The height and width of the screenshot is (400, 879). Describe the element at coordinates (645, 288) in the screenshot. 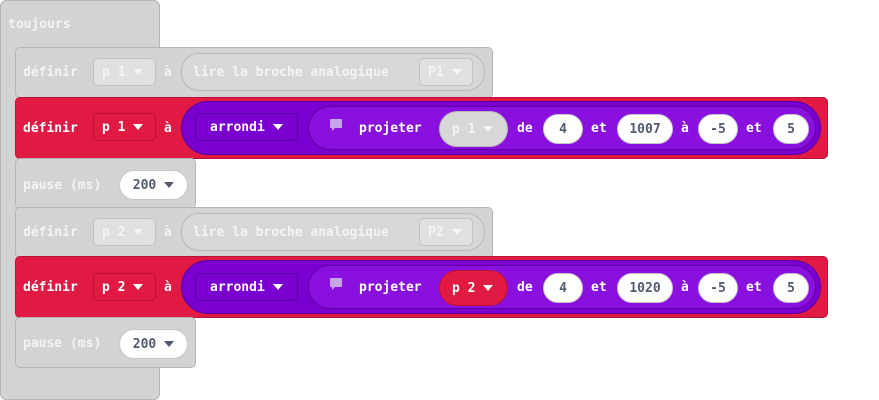

I see `from-high-input: 1020` at that location.